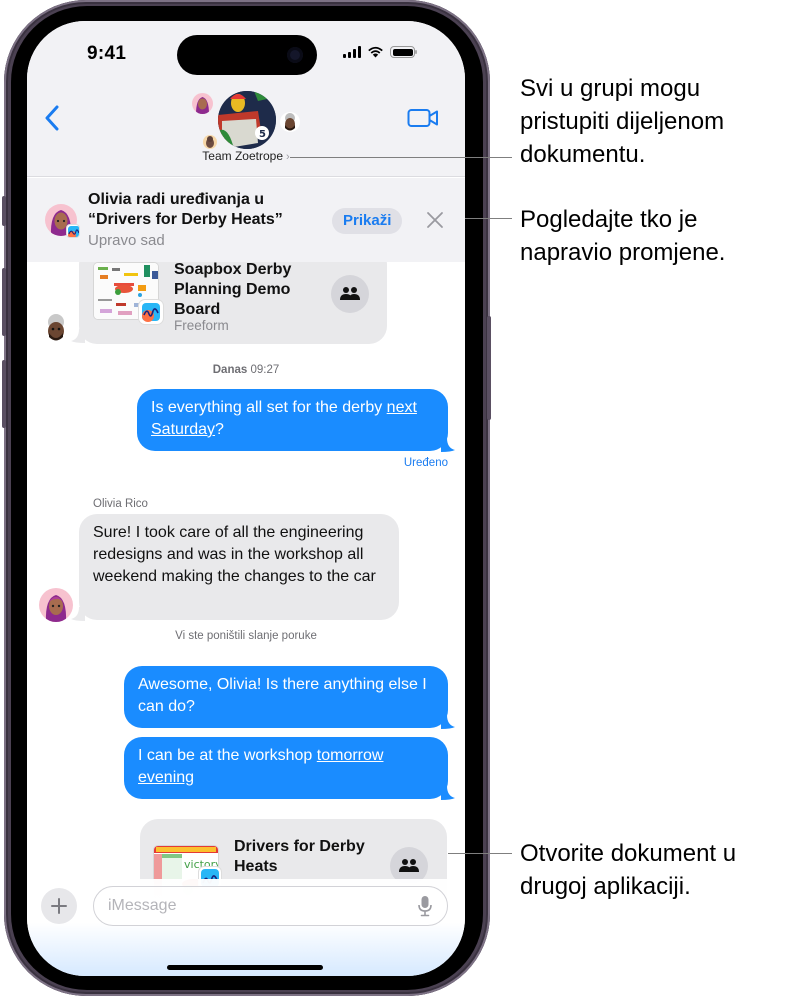  I want to click on message-text: Is everything all set for the derby, so click(269, 407).